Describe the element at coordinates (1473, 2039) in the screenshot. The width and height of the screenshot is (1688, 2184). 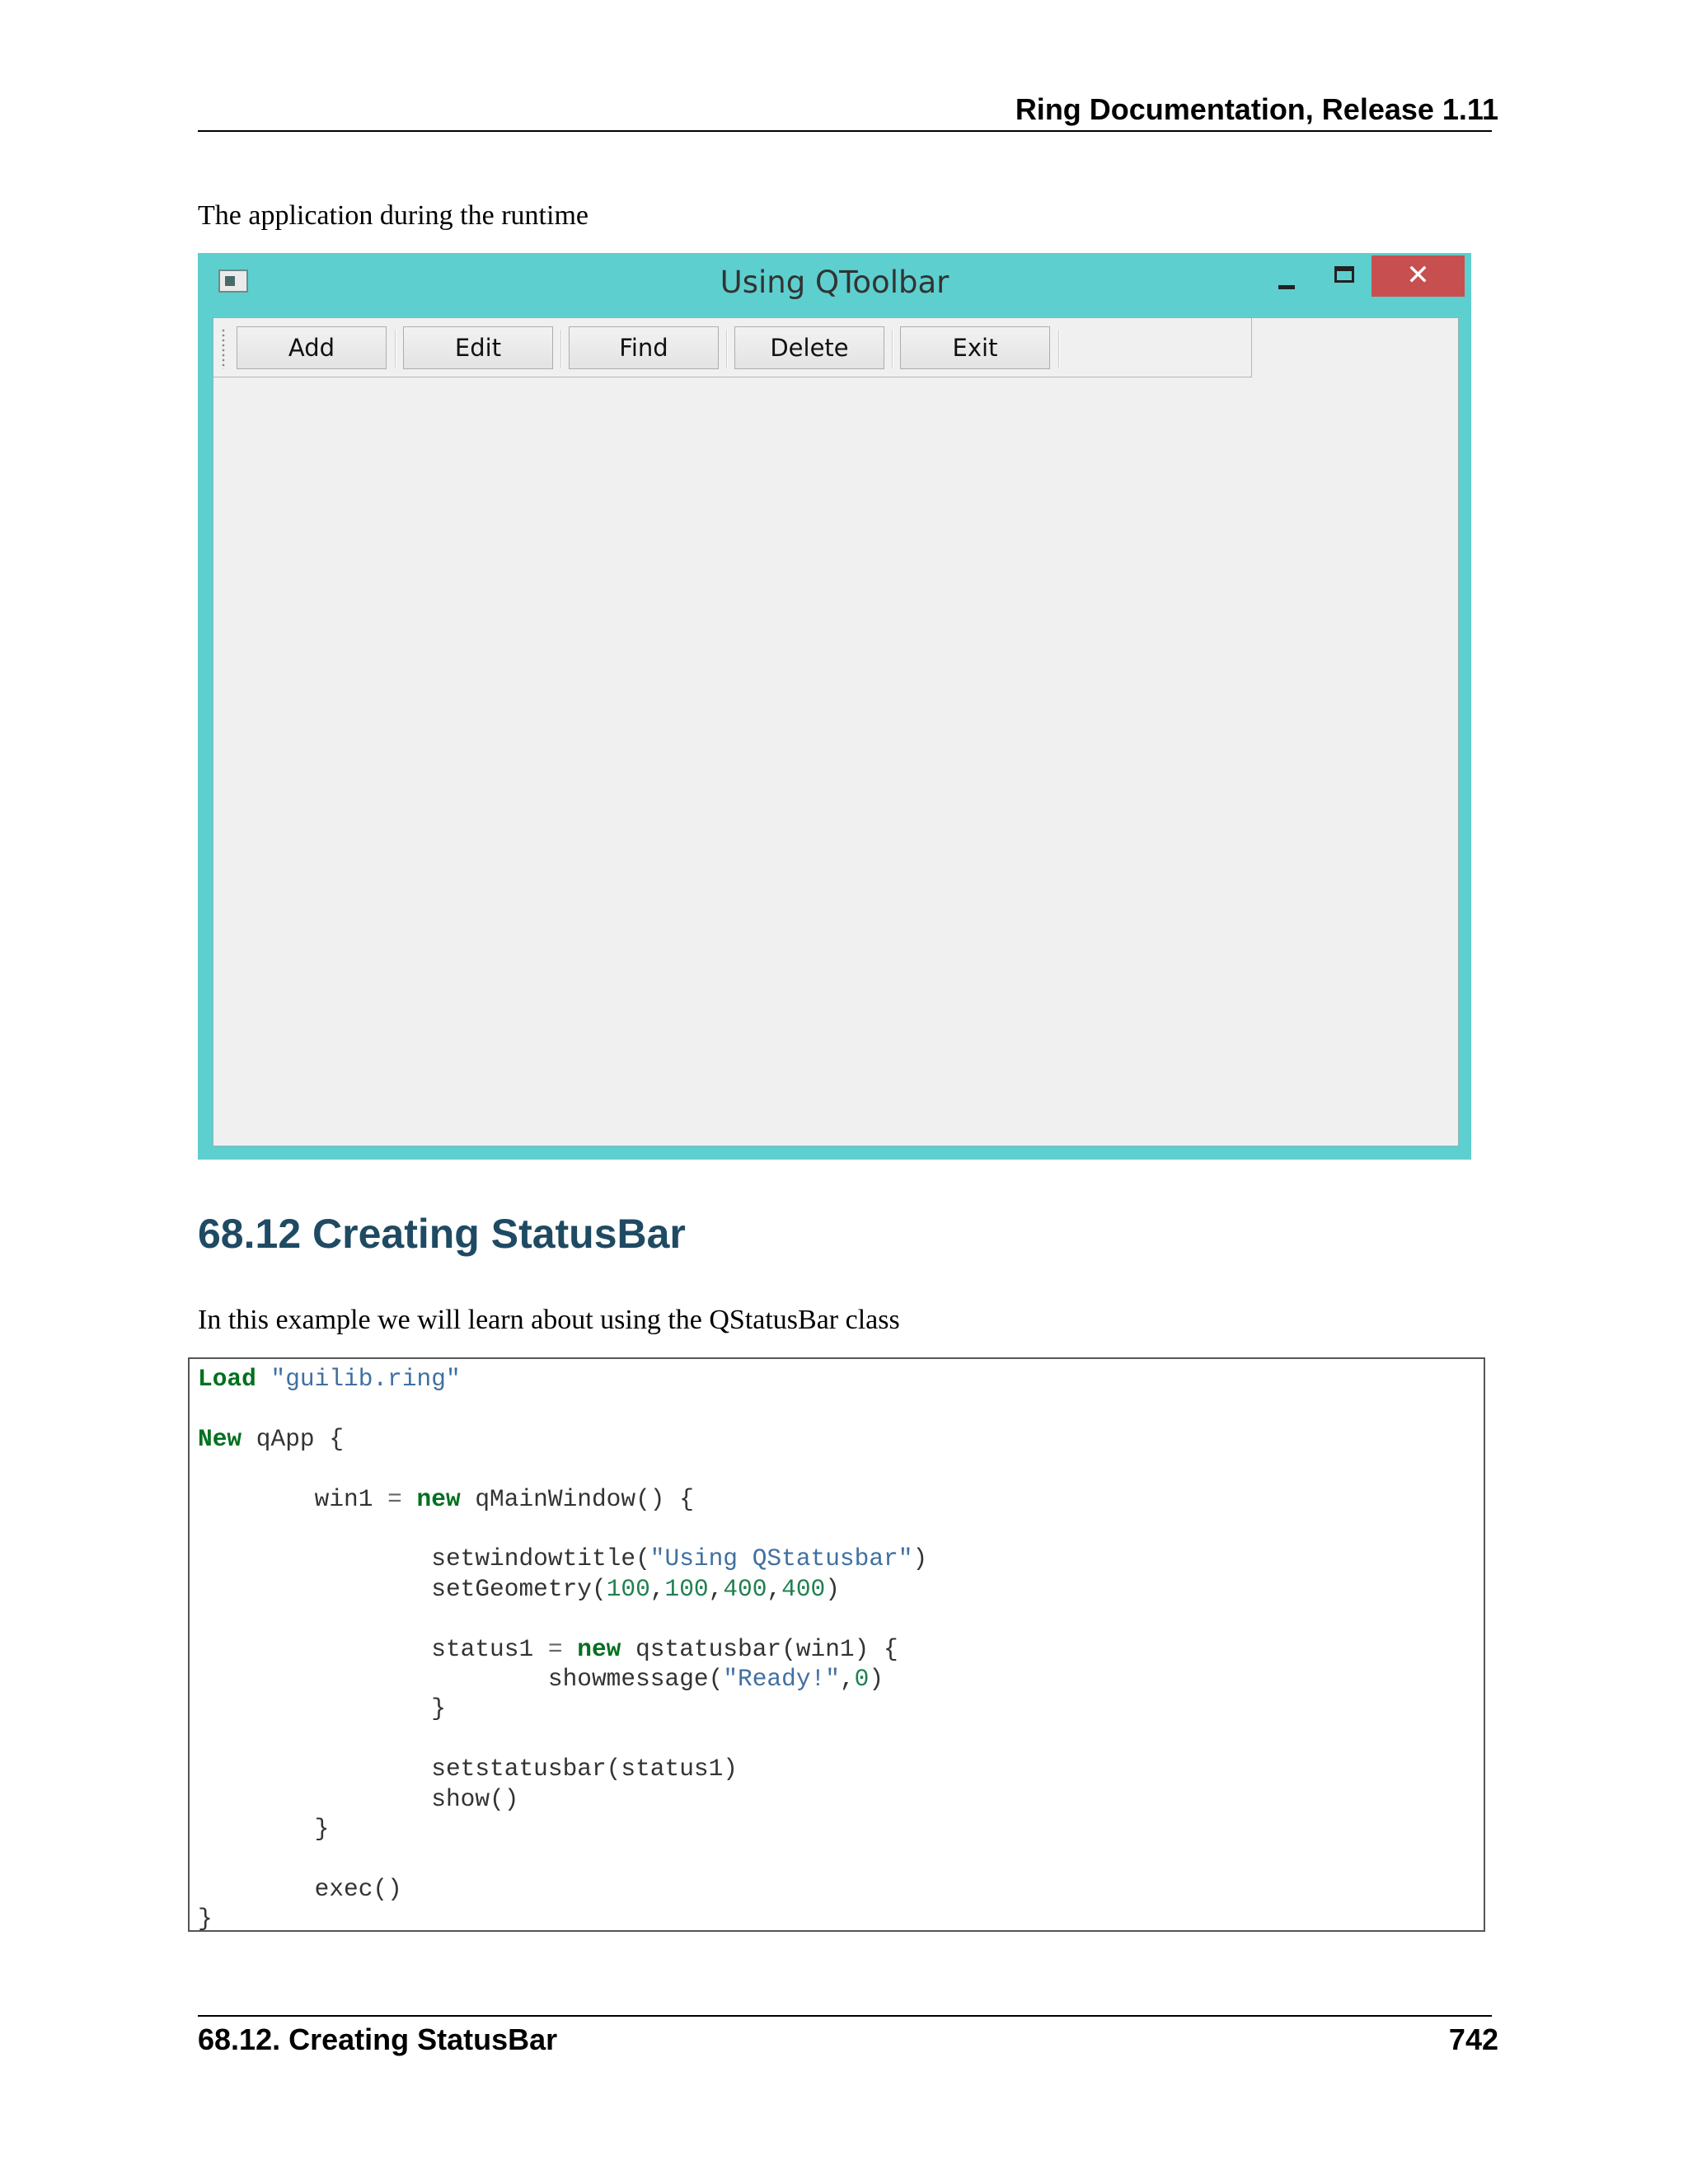
I see `page-number: 742` at that location.